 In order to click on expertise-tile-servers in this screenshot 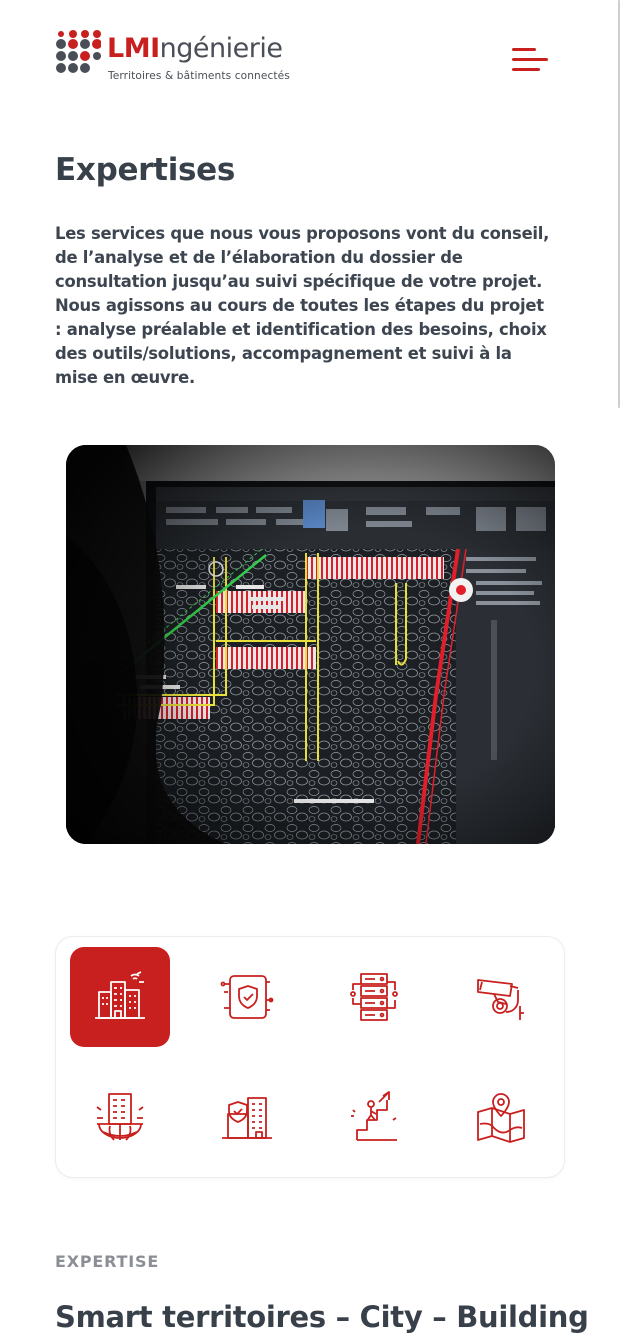, I will do `click(374, 997)`.